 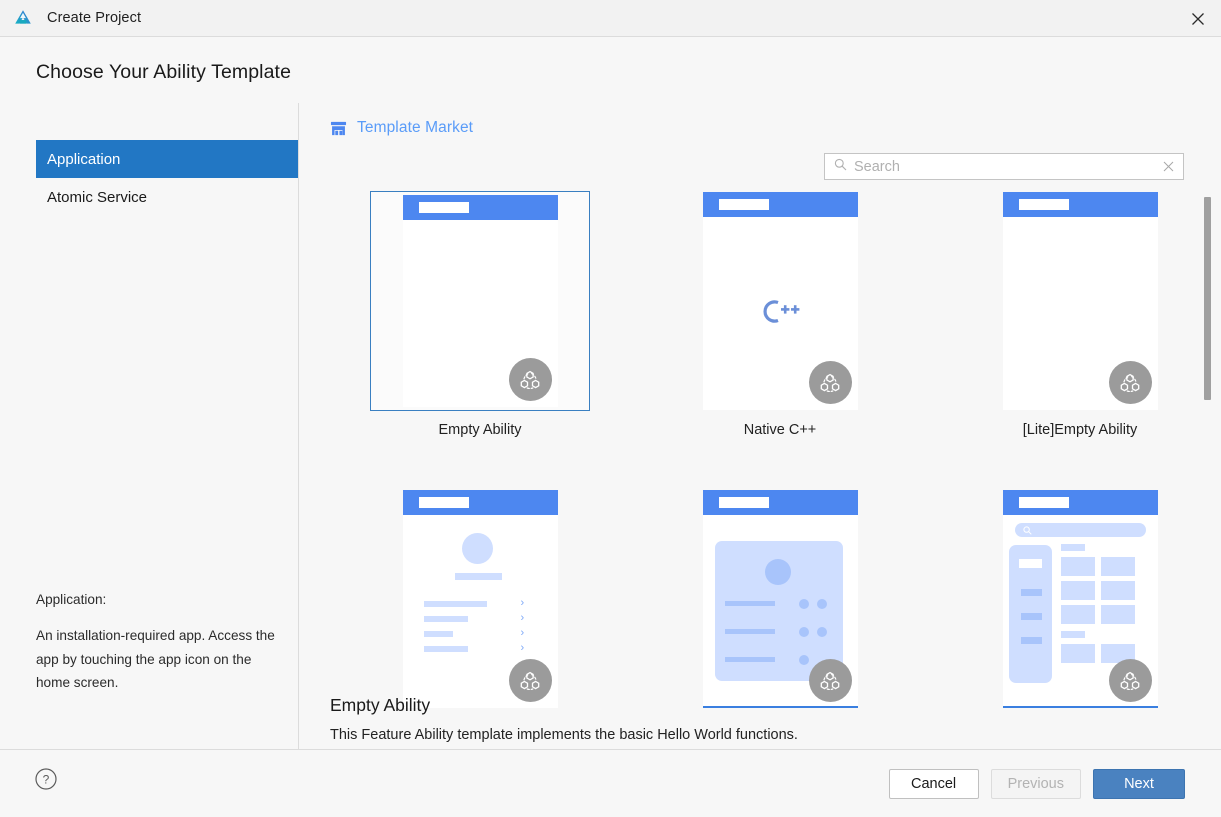 What do you see at coordinates (415, 127) in the screenshot?
I see `template-market-label: Template Market` at bounding box center [415, 127].